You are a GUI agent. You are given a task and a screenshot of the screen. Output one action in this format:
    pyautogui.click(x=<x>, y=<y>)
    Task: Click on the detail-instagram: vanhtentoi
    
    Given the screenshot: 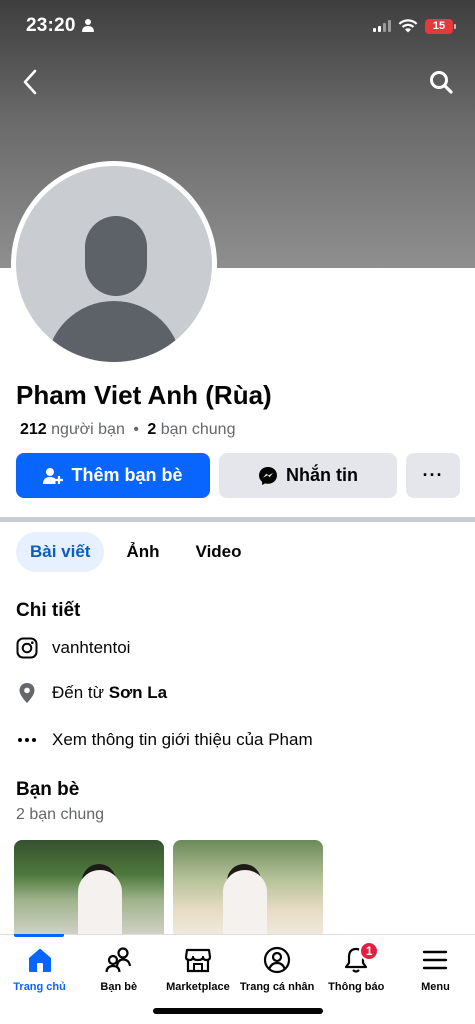 What is the action you would take?
    pyautogui.click(x=73, y=648)
    